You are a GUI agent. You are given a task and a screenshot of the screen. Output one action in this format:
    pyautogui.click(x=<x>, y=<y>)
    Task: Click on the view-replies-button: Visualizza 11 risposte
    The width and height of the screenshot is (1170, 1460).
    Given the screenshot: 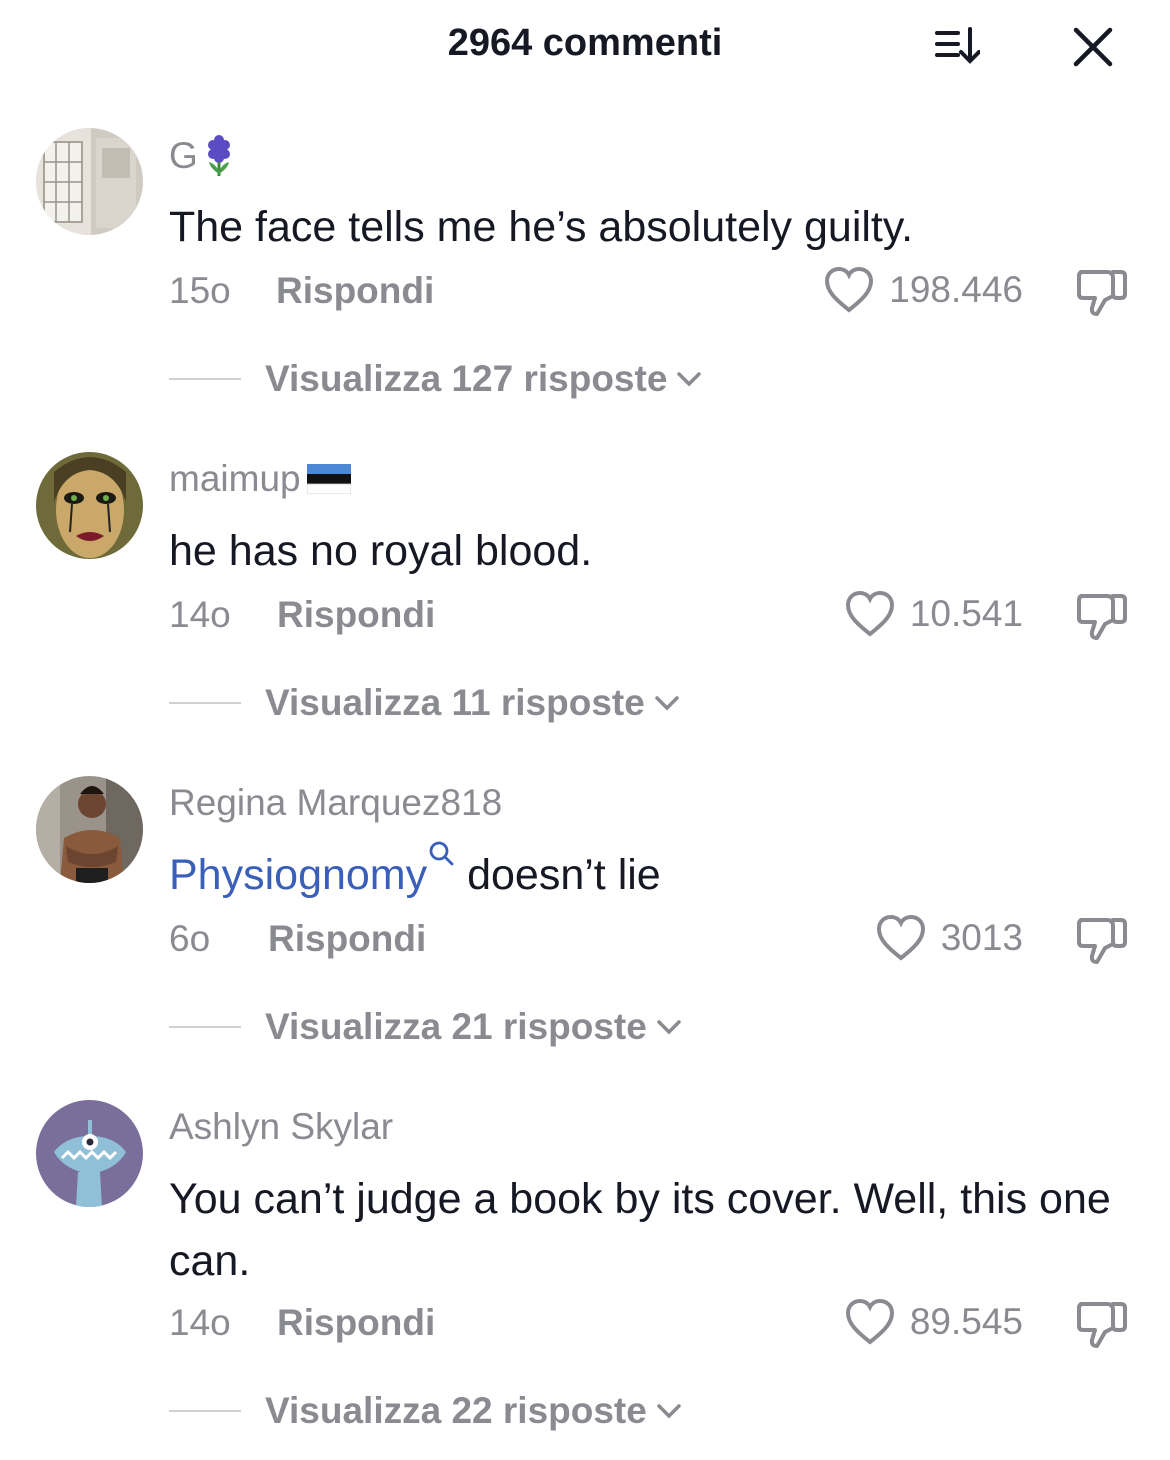 What is the action you would take?
    pyautogui.click(x=425, y=703)
    